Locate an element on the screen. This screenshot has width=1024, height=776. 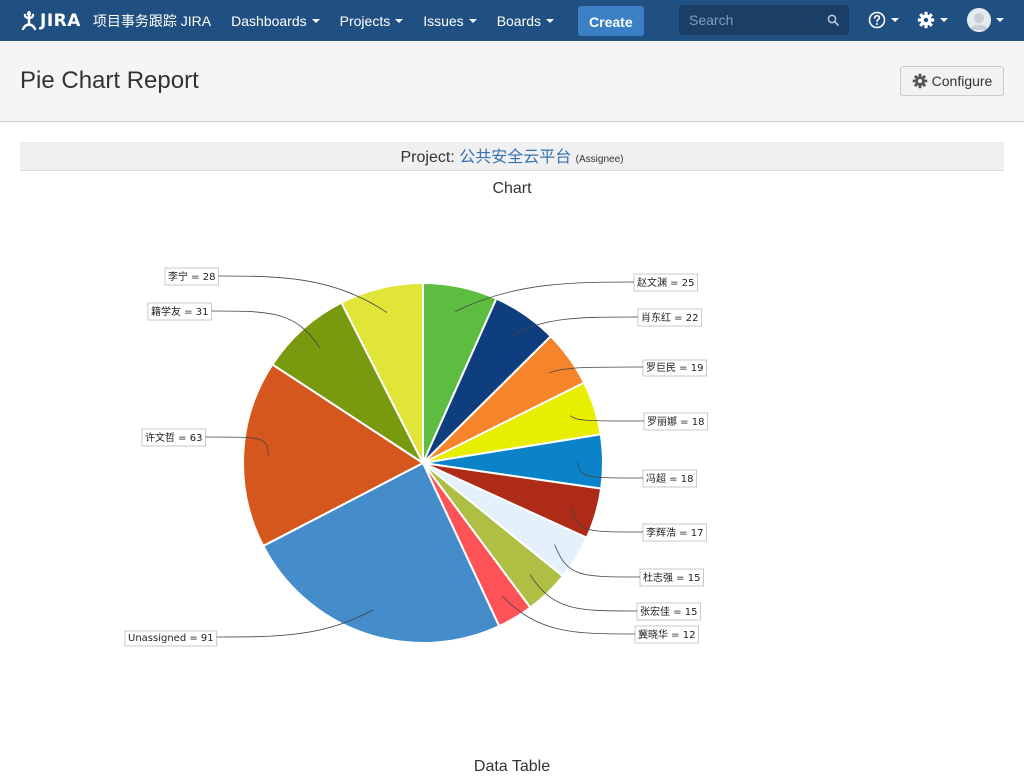
pie-slice-label: 许文哲 = 63 is located at coordinates (173, 437).